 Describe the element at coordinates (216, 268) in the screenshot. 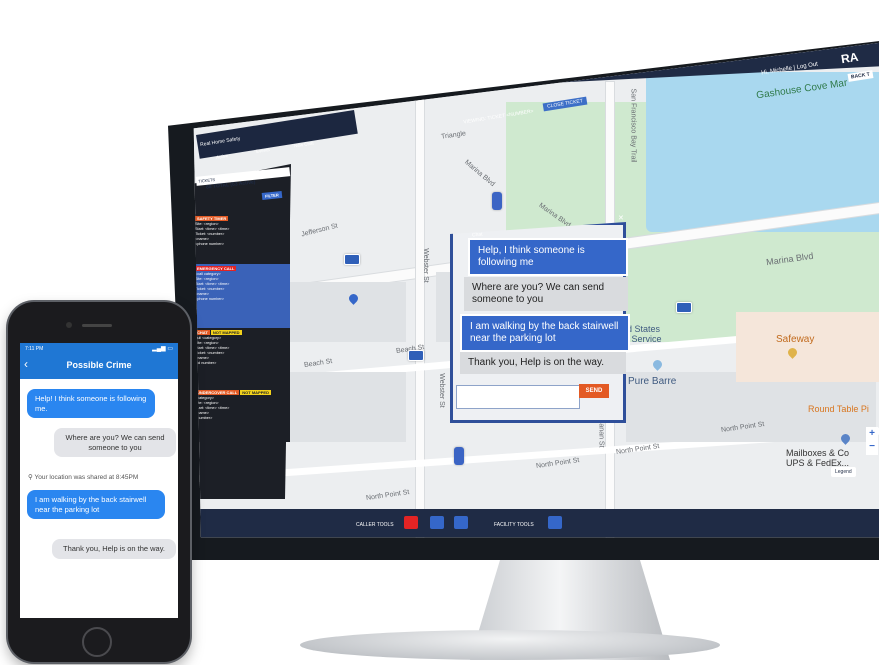

I see `ticket-tag: EMERGENCY CALL` at that location.